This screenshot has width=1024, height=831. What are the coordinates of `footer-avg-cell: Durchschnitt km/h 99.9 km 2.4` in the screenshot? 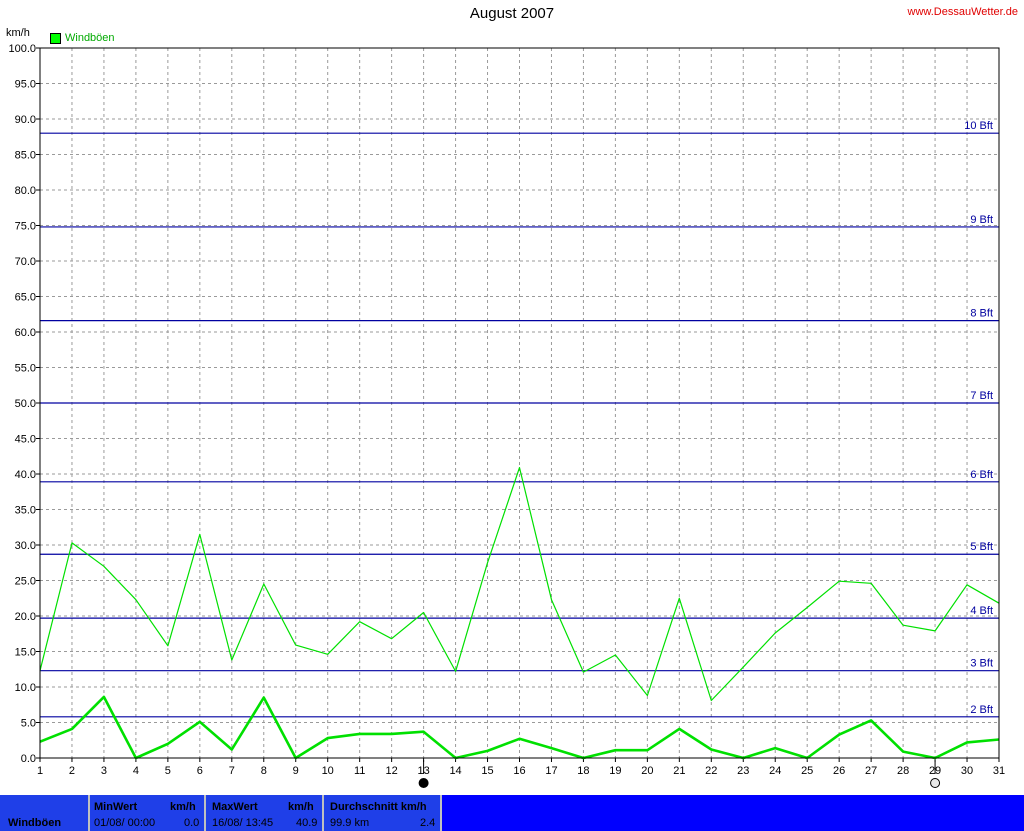 It's located at (382, 813).